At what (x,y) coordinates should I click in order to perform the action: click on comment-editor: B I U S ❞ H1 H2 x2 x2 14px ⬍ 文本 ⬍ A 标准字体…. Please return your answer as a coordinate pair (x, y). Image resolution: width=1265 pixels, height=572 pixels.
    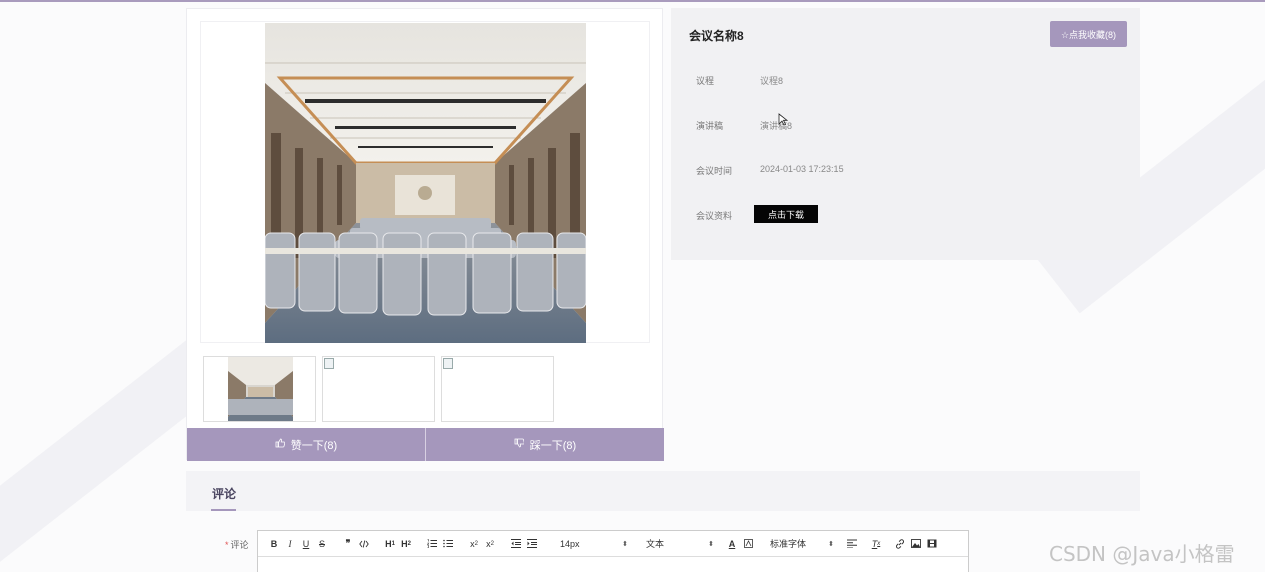
    Looking at the image, I should click on (613, 551).